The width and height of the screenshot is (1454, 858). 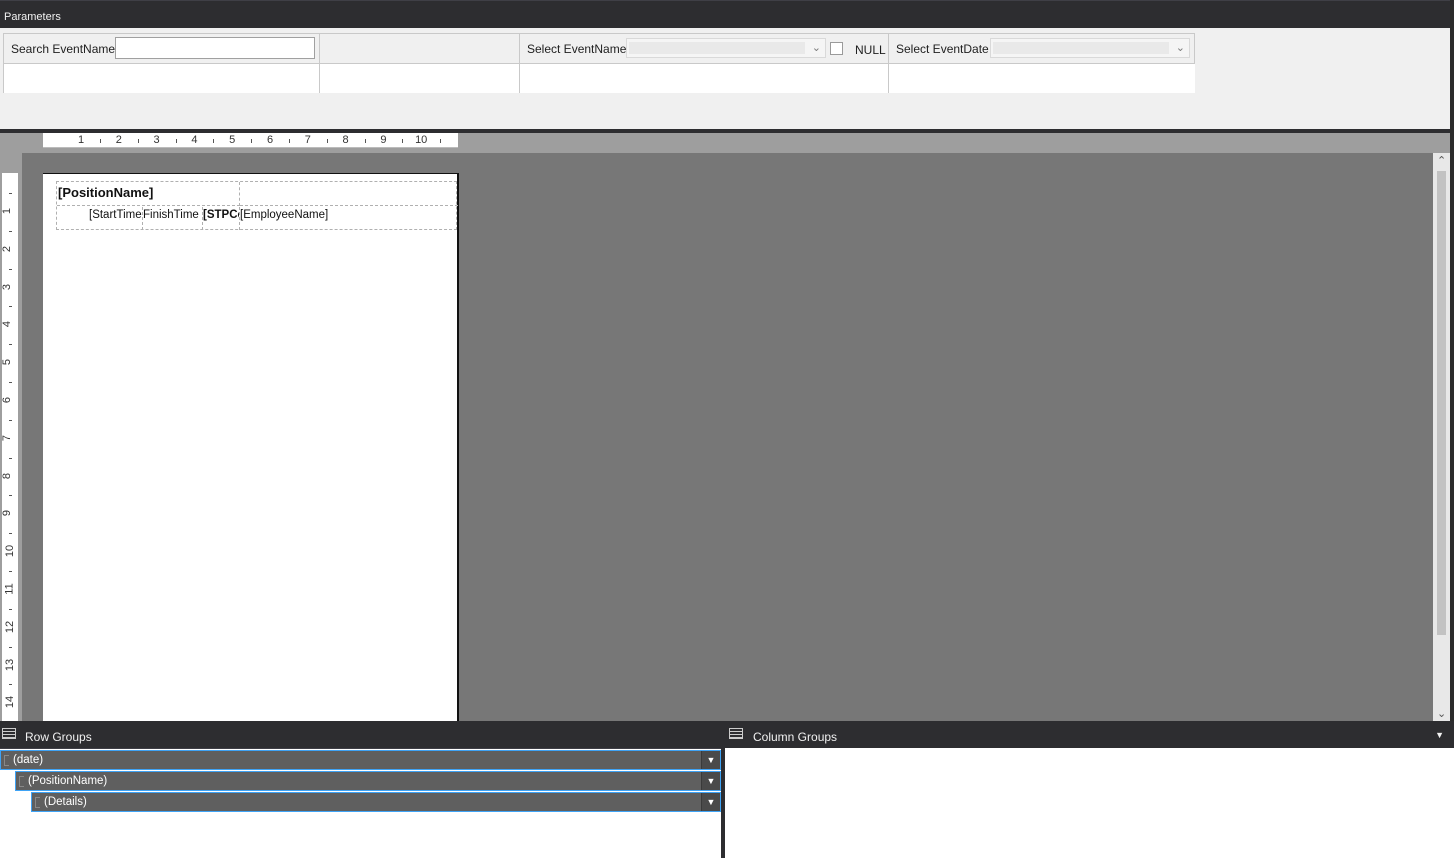 I want to click on vertical-scrollbar: ⌃ ⌄, so click(x=1441, y=437).